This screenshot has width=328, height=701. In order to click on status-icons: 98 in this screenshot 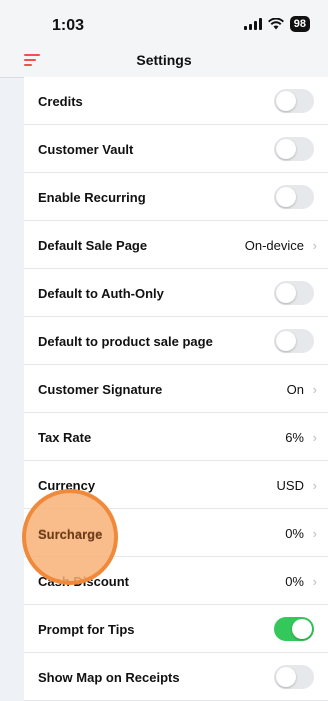, I will do `click(276, 24)`.